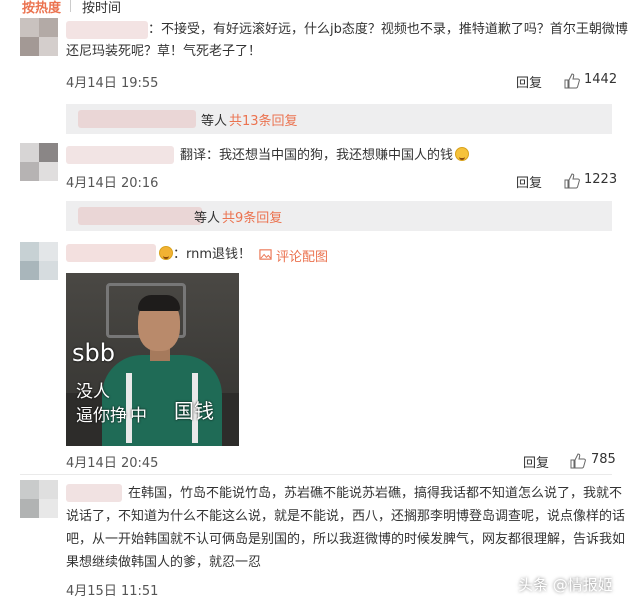 The image size is (630, 607). What do you see at coordinates (265, 254) in the screenshot?
I see `image-icon` at bounding box center [265, 254].